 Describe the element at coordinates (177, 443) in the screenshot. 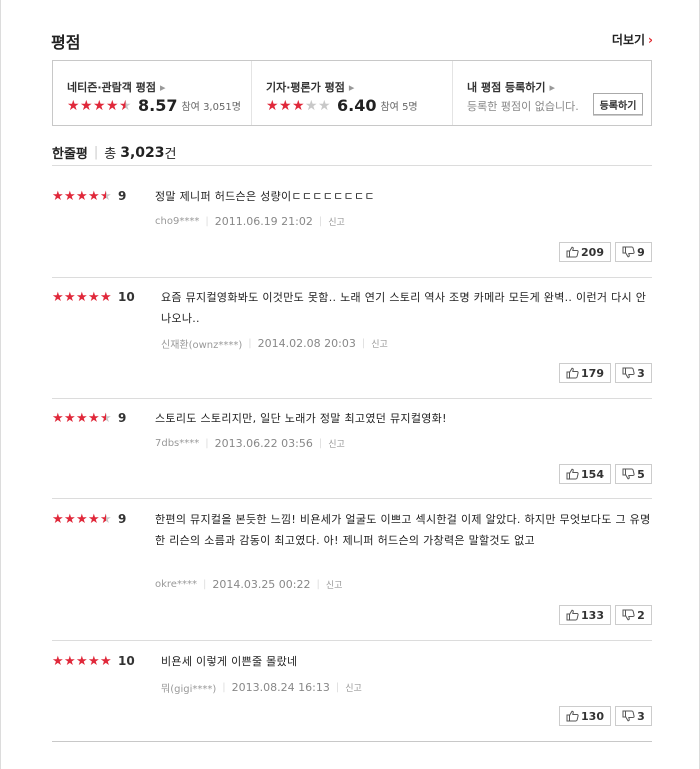

I see `review-author: 7dbs****` at that location.